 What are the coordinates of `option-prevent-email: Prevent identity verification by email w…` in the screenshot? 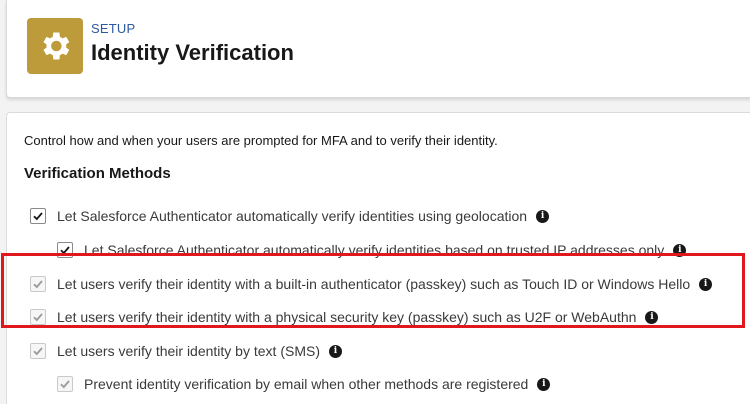 It's located at (304, 384).